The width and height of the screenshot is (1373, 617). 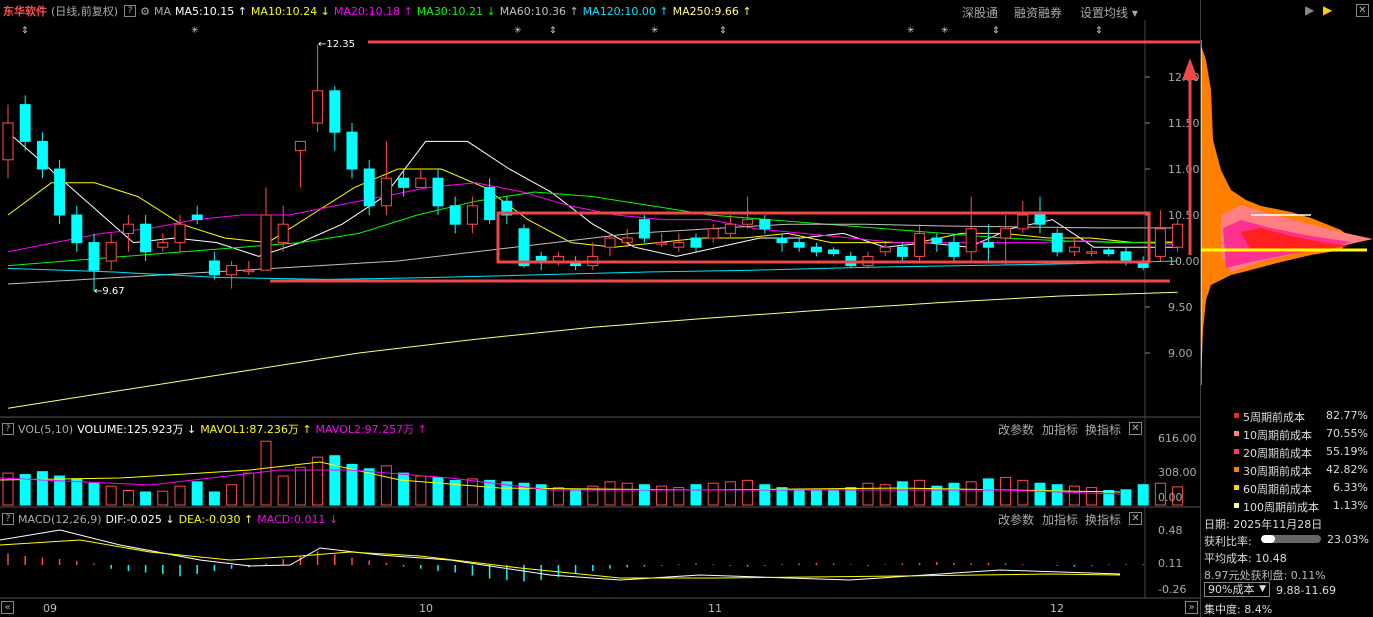 What do you see at coordinates (7, 607) in the screenshot?
I see `scroll-left-icon: «` at bounding box center [7, 607].